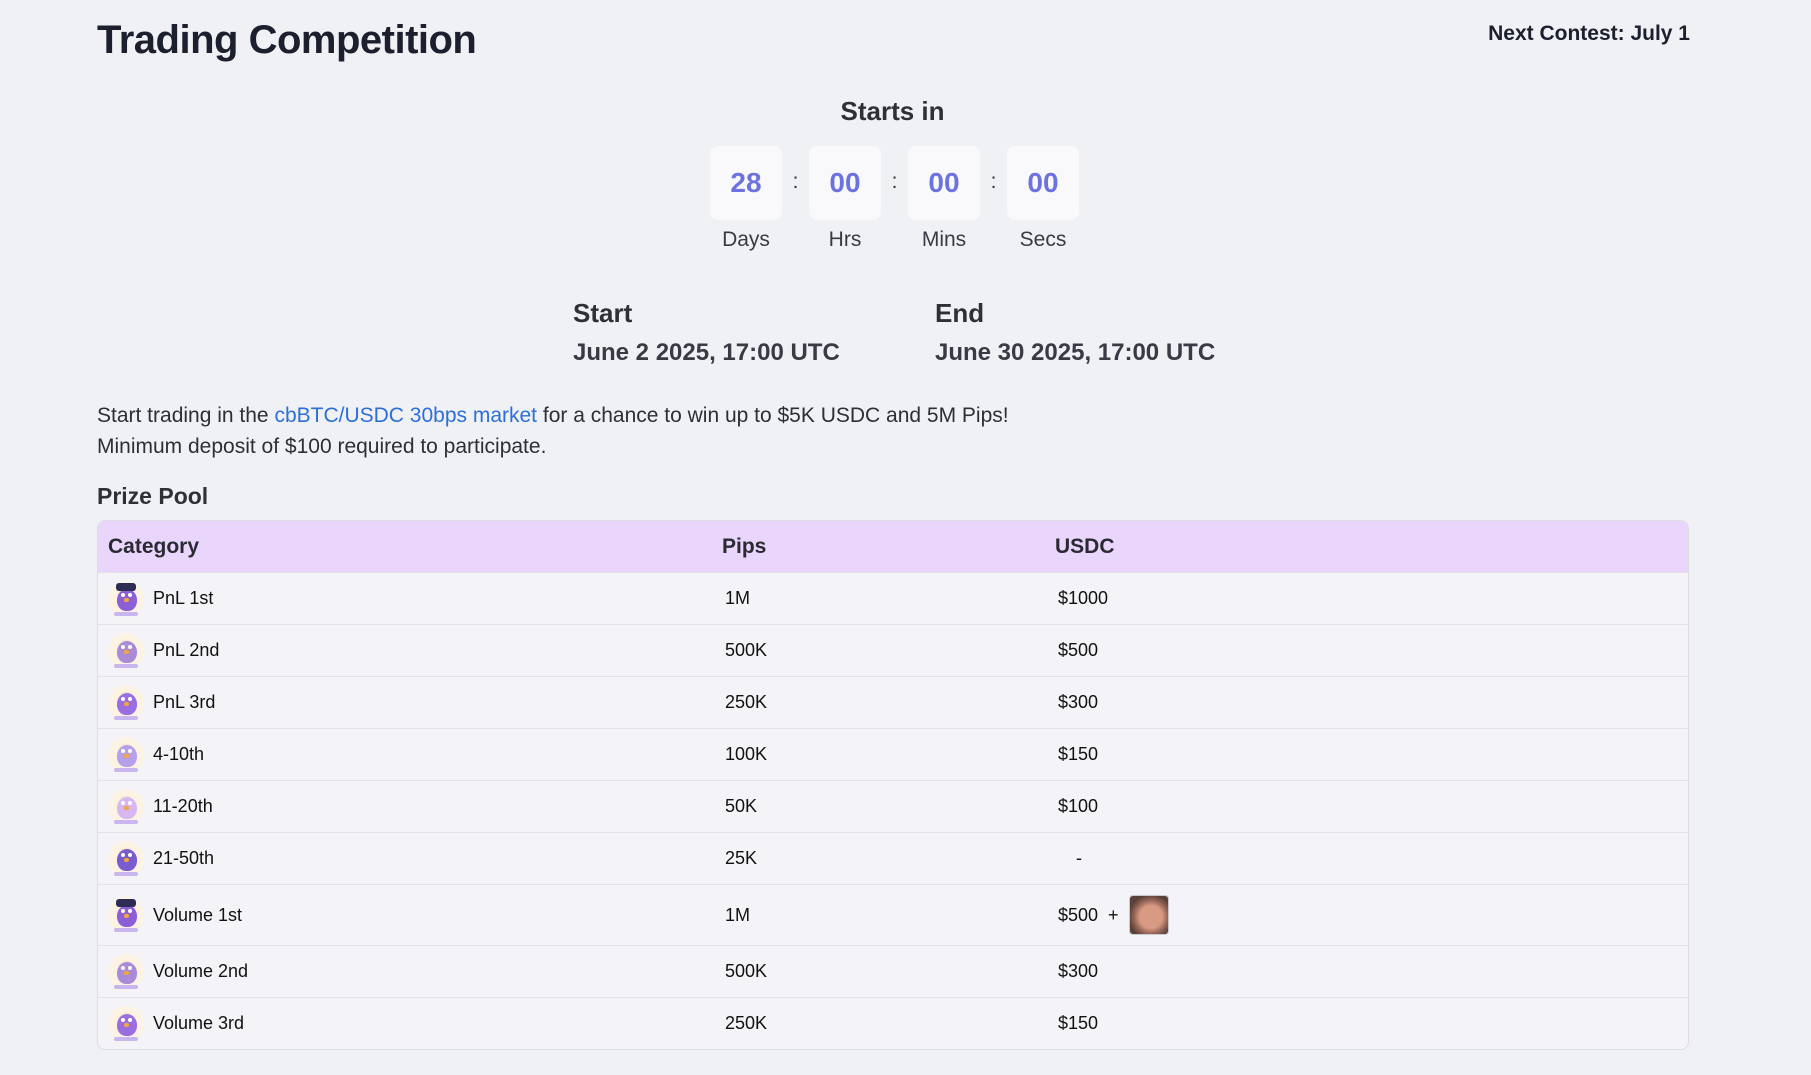 The image size is (1811, 1075). What do you see at coordinates (1371, 806) in the screenshot?
I see `usdc-cell: $100` at bounding box center [1371, 806].